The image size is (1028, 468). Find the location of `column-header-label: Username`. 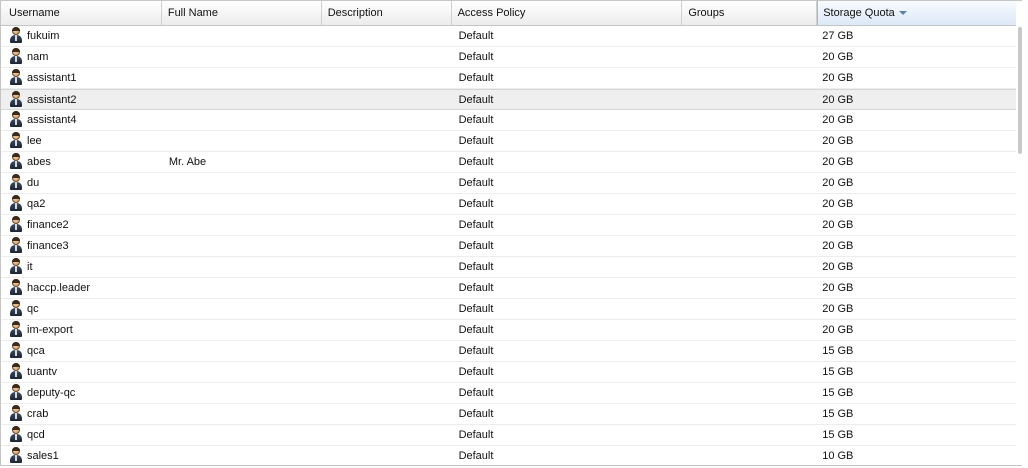

column-header-label: Username is located at coordinates (34, 13).